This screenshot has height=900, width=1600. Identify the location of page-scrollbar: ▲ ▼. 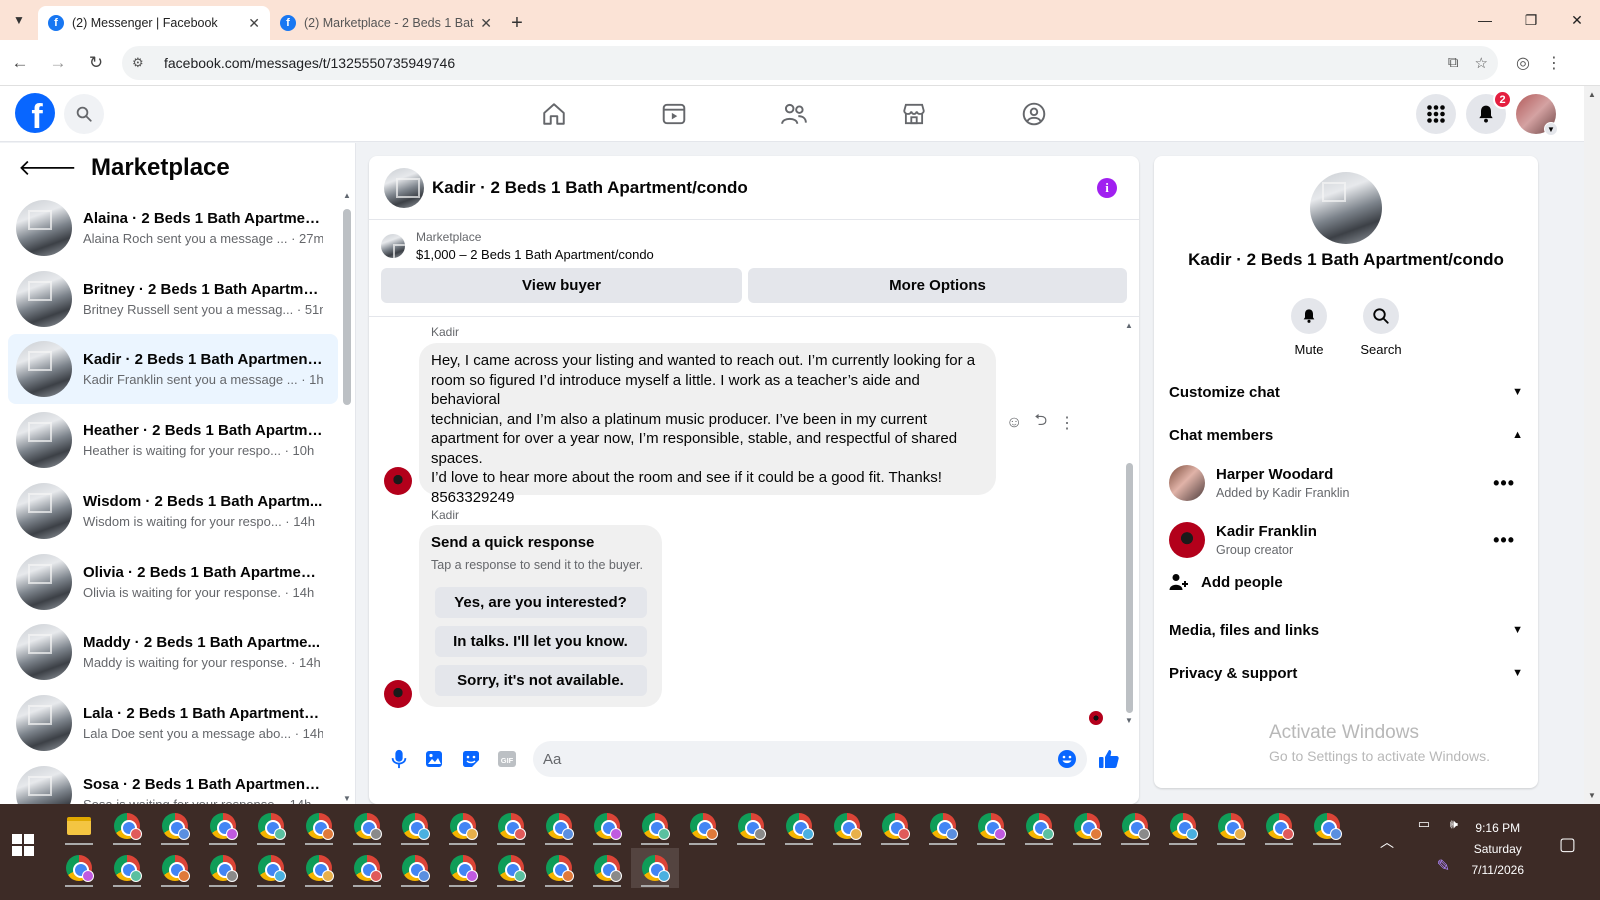
(1592, 445).